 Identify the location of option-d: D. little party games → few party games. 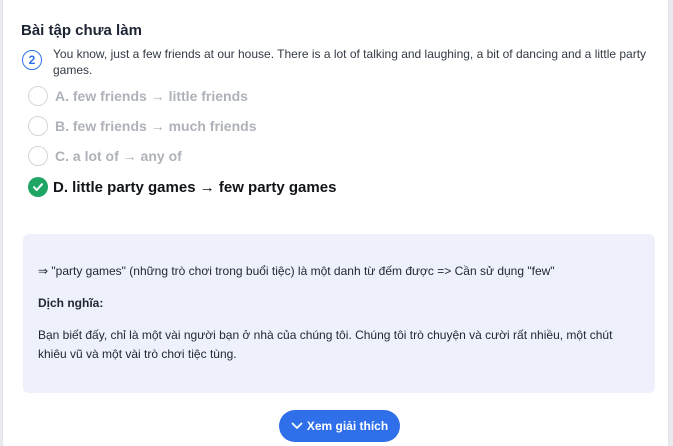
(182, 187).